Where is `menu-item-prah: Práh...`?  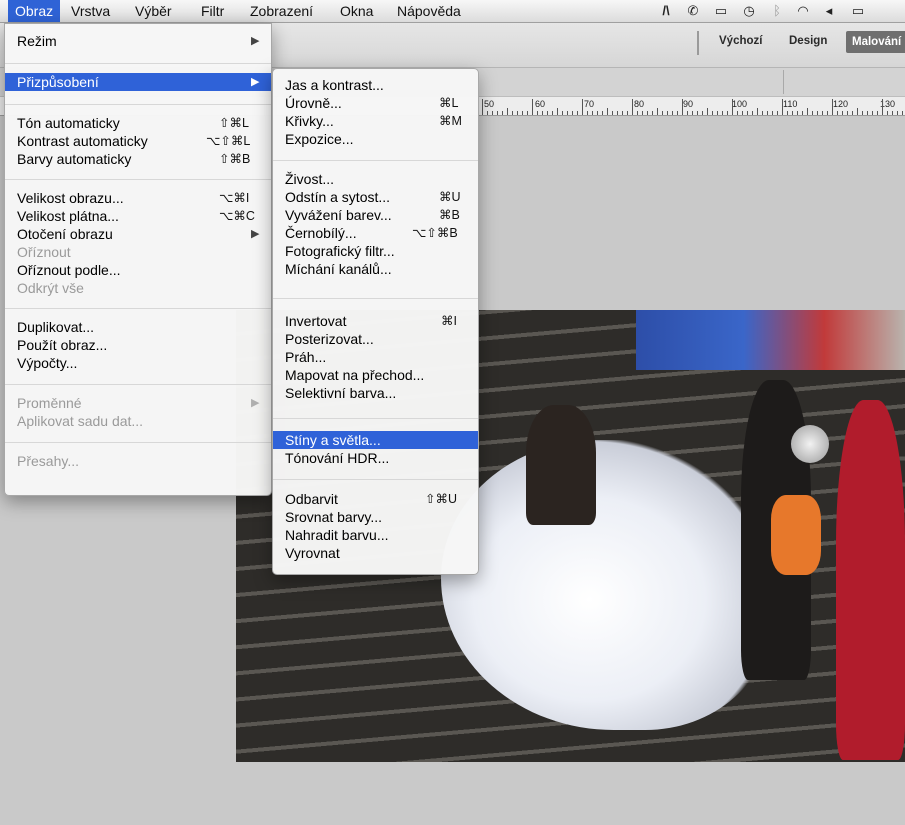
menu-item-prah: Práh... is located at coordinates (375, 357).